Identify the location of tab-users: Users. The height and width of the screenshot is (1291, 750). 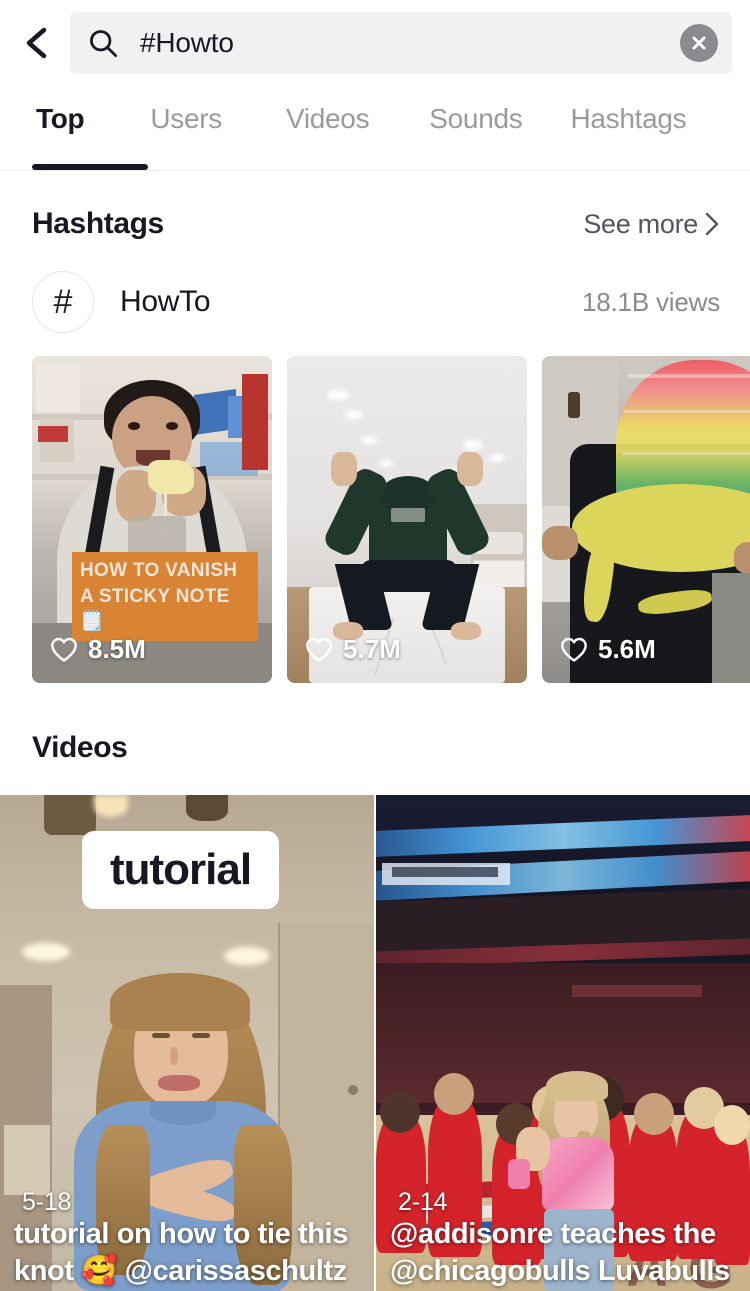
(186, 119).